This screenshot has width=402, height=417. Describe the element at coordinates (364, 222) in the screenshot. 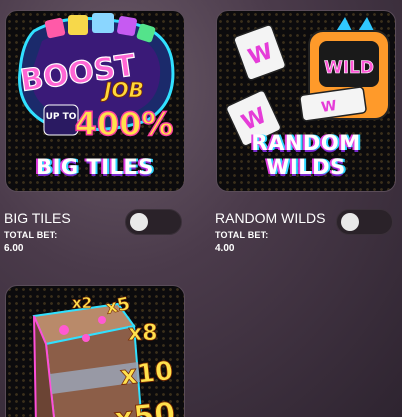

I see `random-wilds-toggle` at that location.